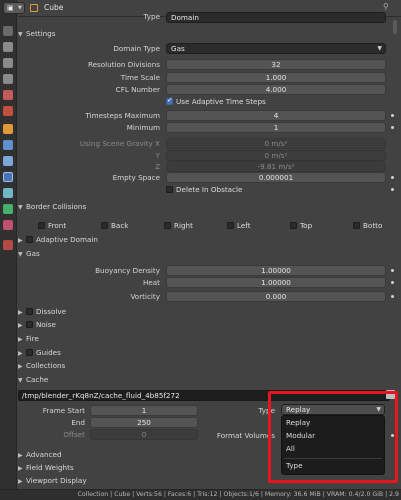  I want to click on border-left-toggle: Left, so click(239, 225).